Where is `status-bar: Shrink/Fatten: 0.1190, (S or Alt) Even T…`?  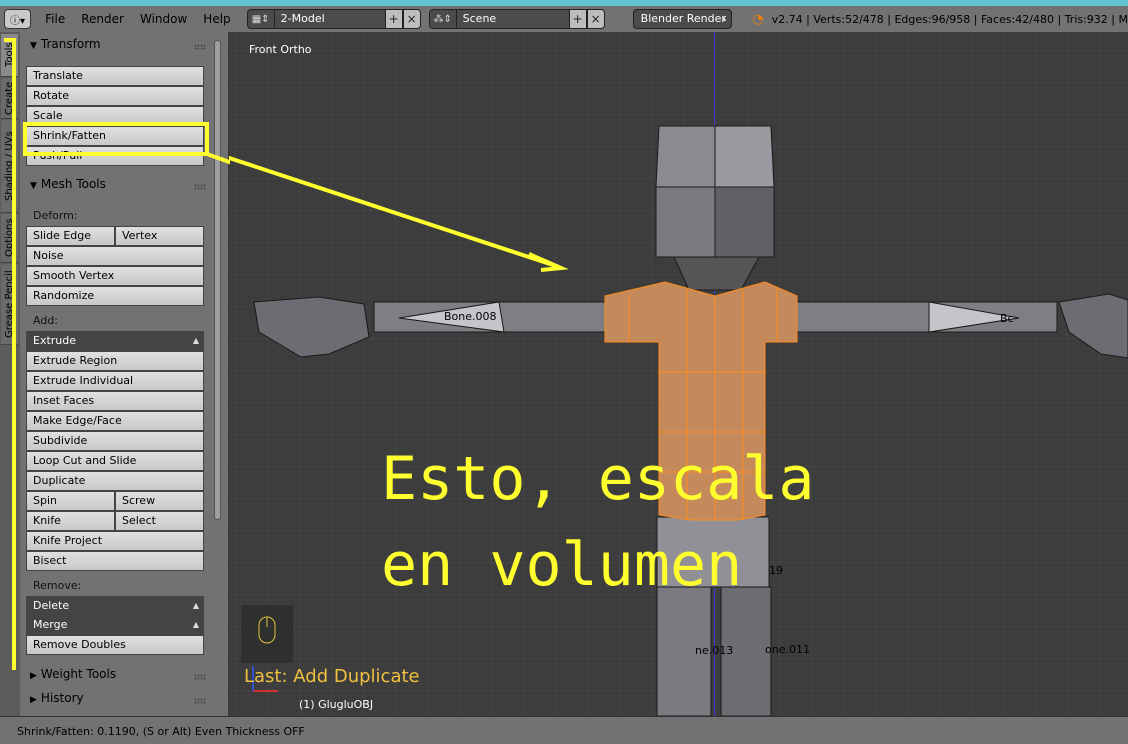 status-bar: Shrink/Fatten: 0.1190, (S or Alt) Even T… is located at coordinates (564, 730).